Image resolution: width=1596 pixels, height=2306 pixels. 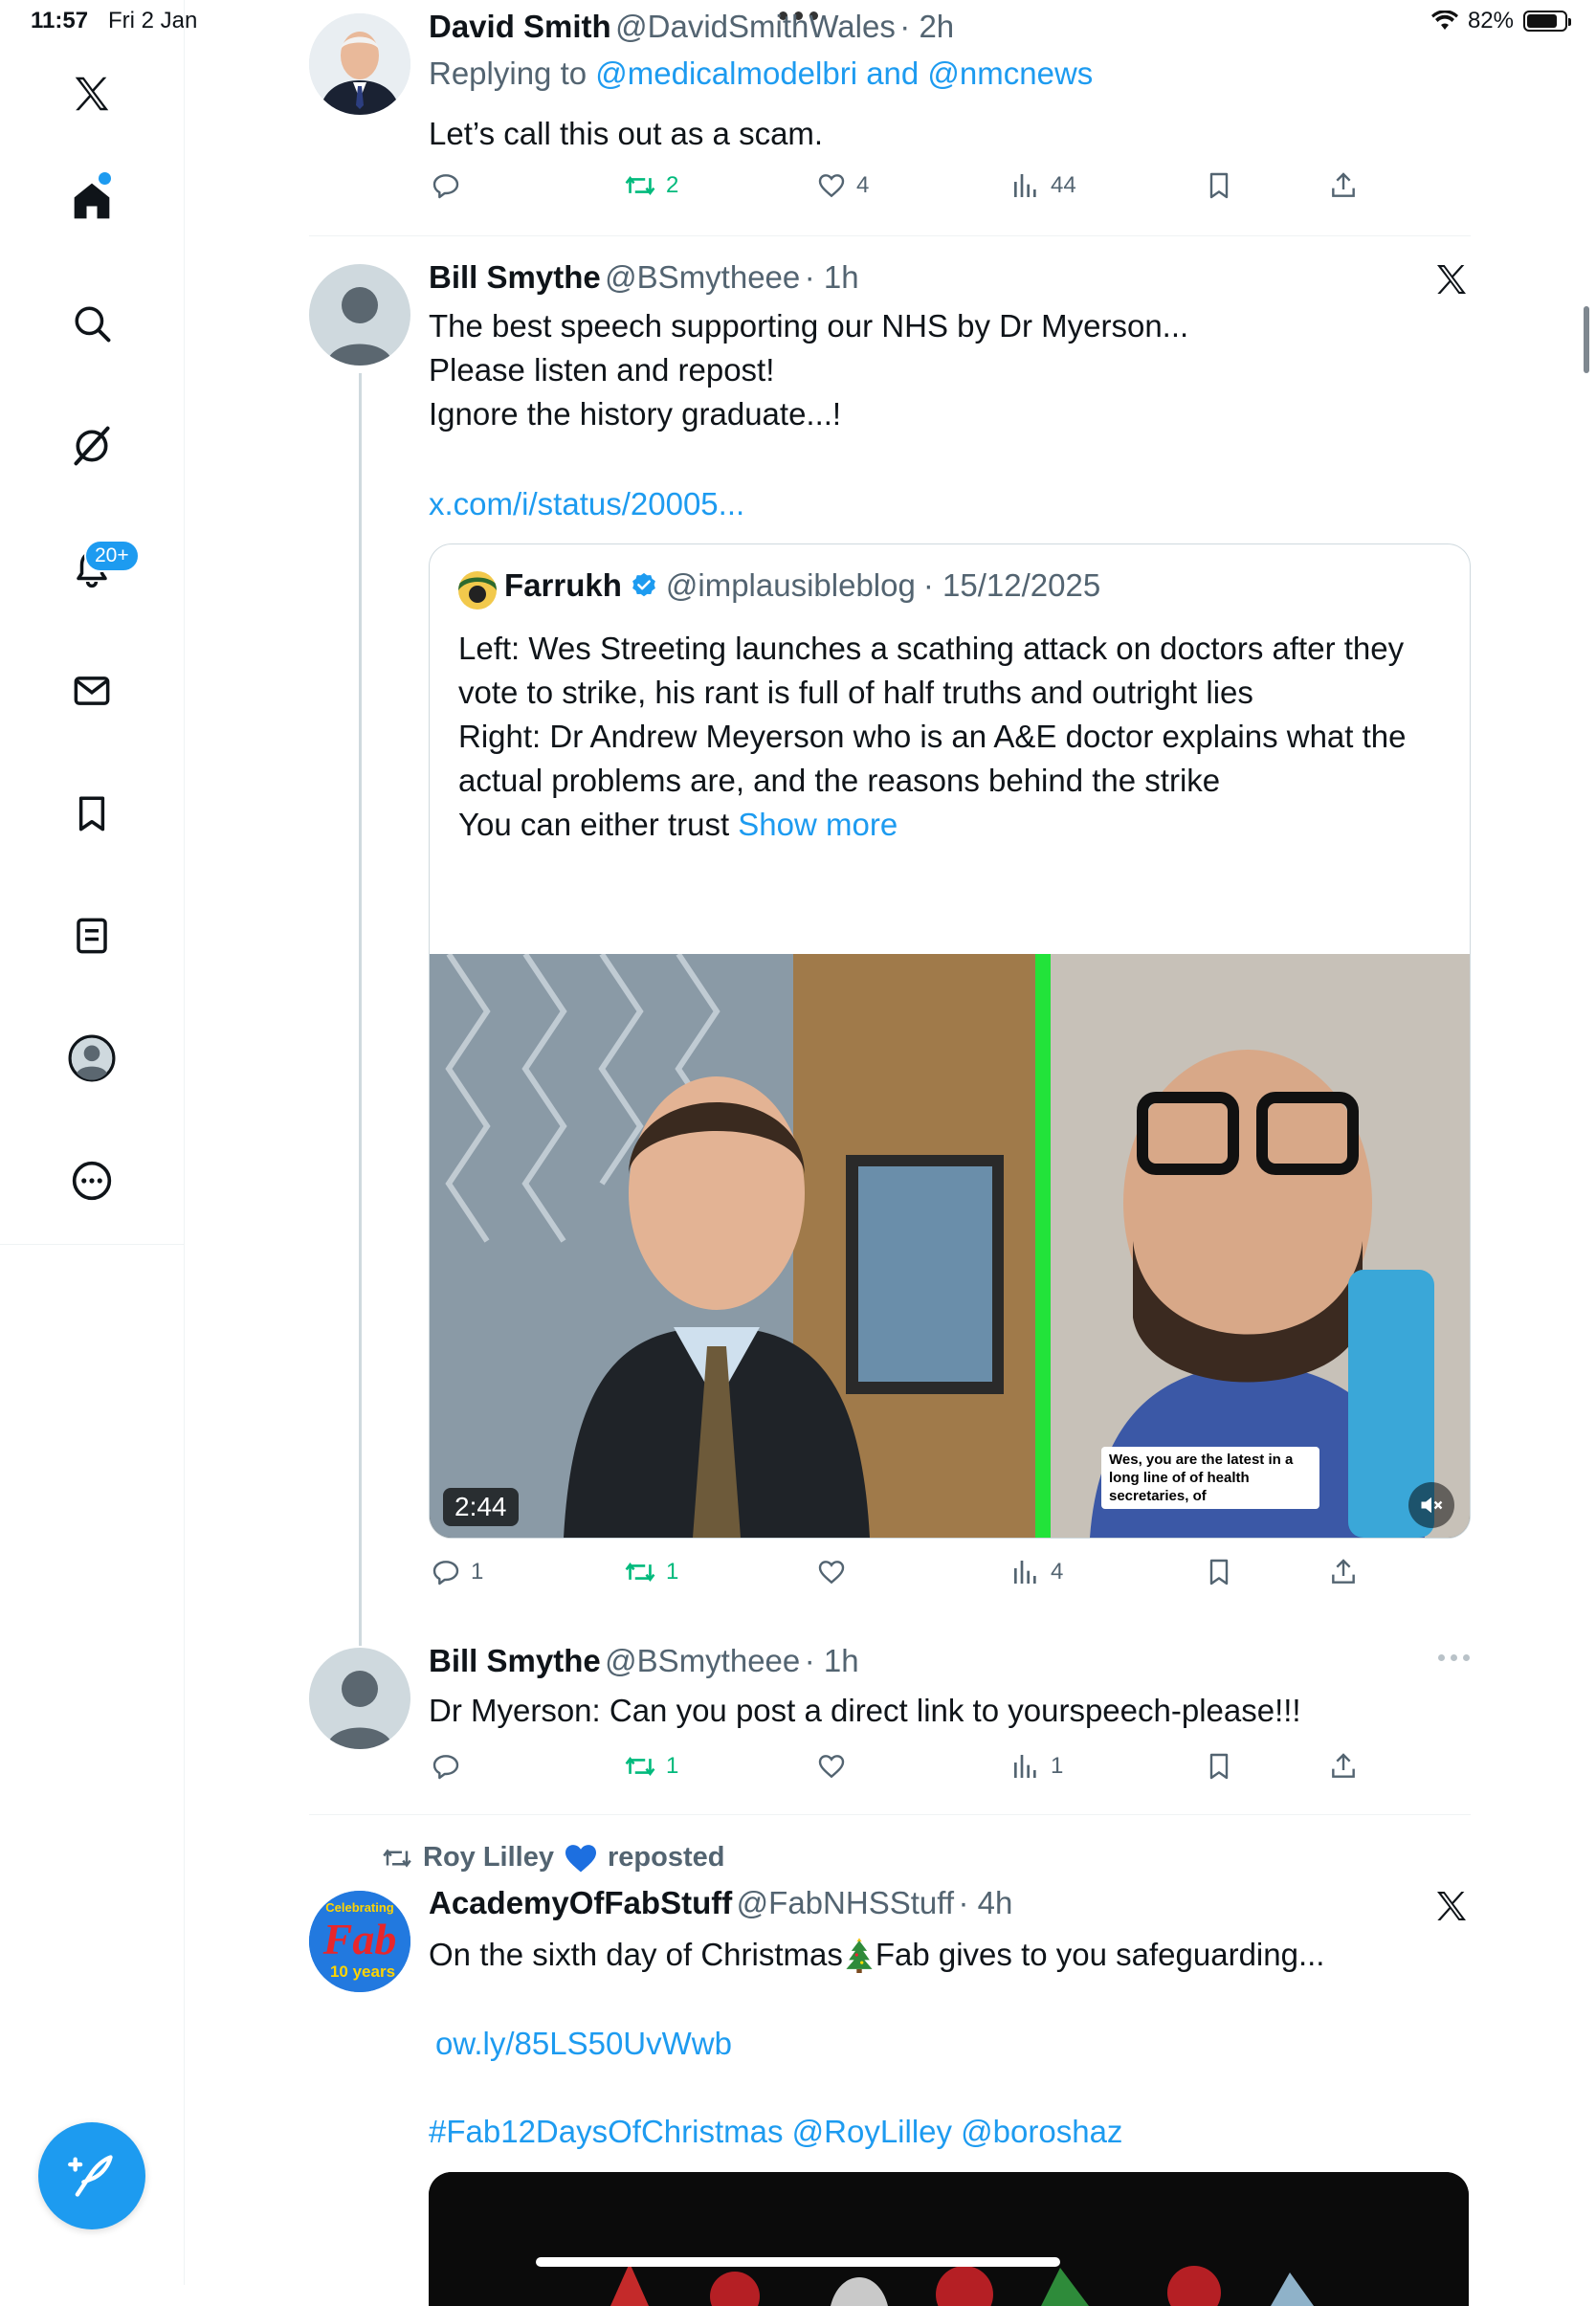 What do you see at coordinates (863, 185) in the screenshot?
I see `like-count: 4` at bounding box center [863, 185].